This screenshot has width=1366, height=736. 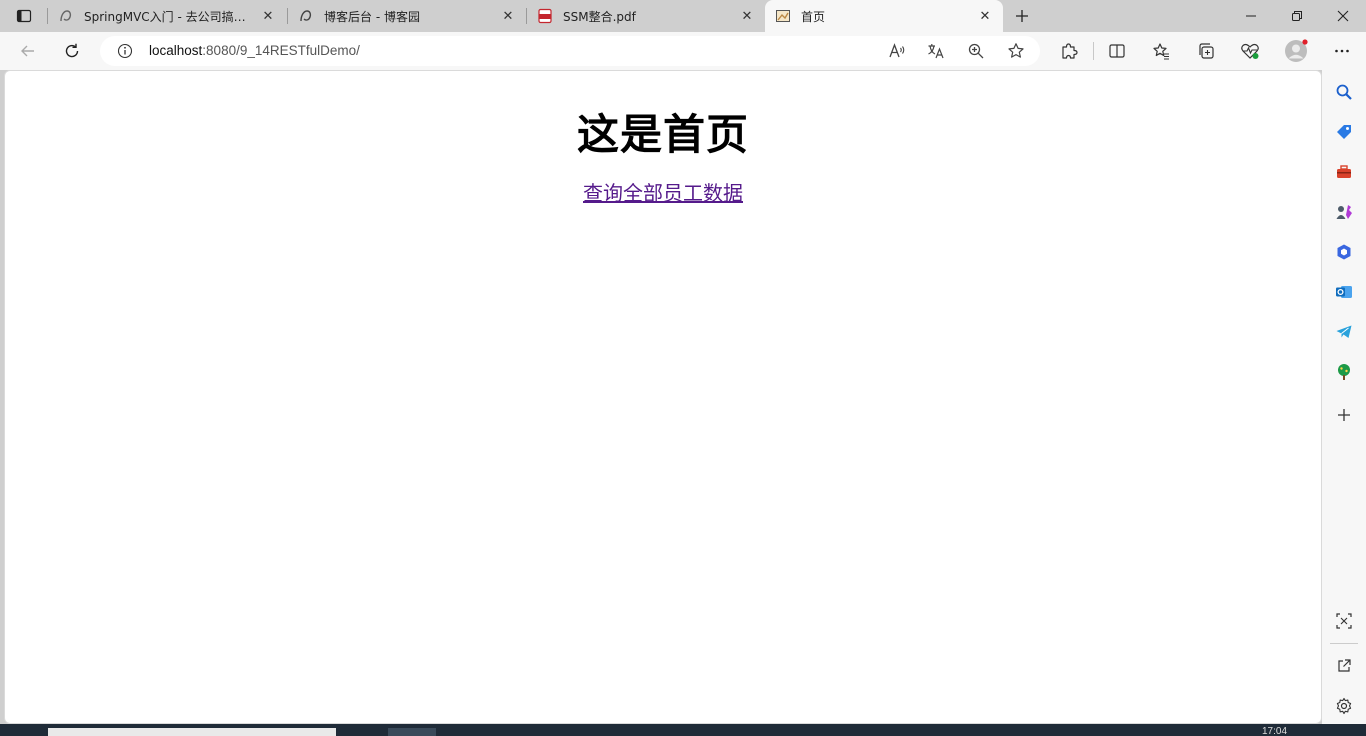 I want to click on star-icon, so click(x=1016, y=50).